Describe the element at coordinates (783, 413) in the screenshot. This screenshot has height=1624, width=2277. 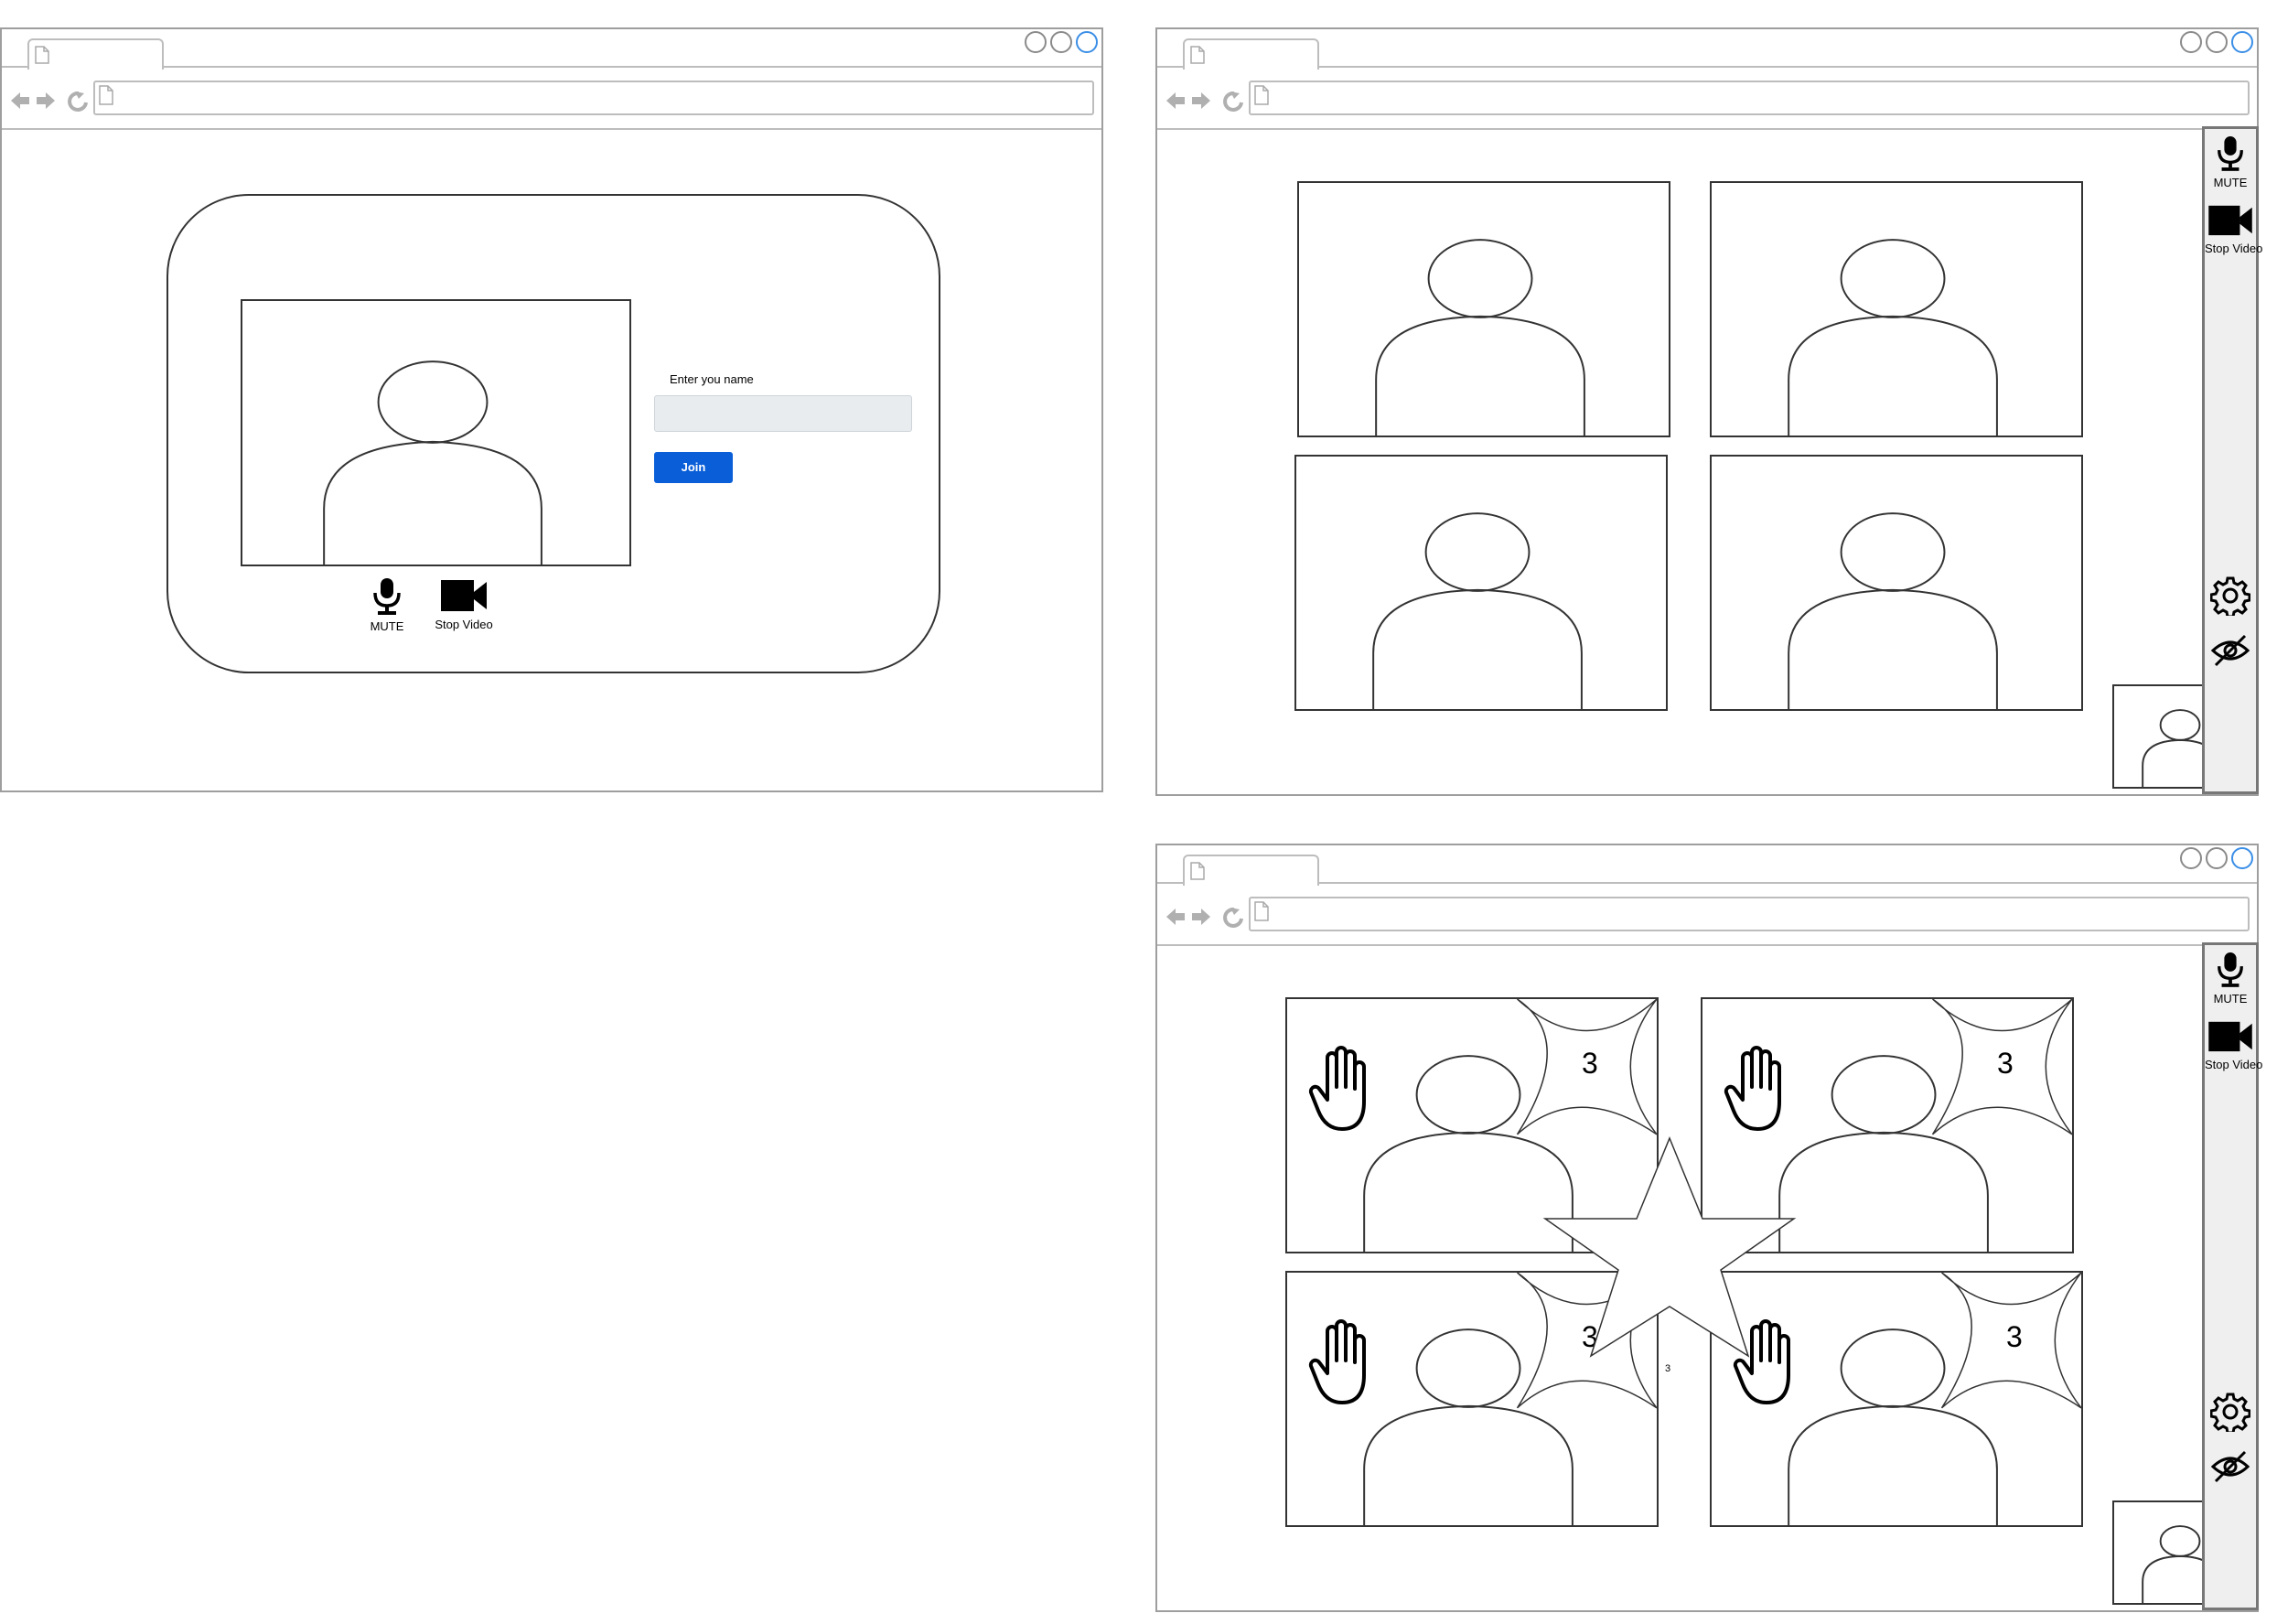
I see `name-input` at that location.